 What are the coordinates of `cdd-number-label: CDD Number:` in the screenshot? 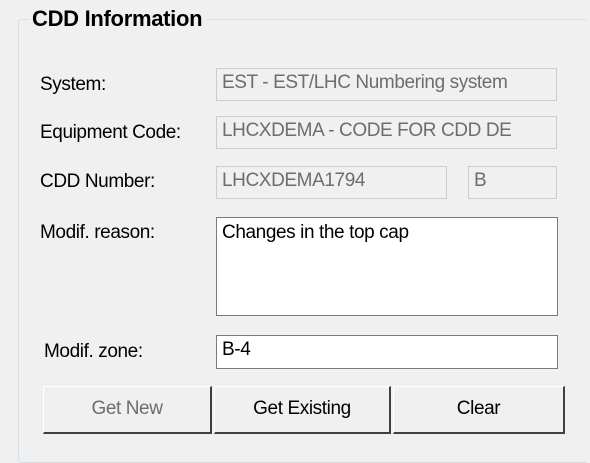 It's located at (97, 181).